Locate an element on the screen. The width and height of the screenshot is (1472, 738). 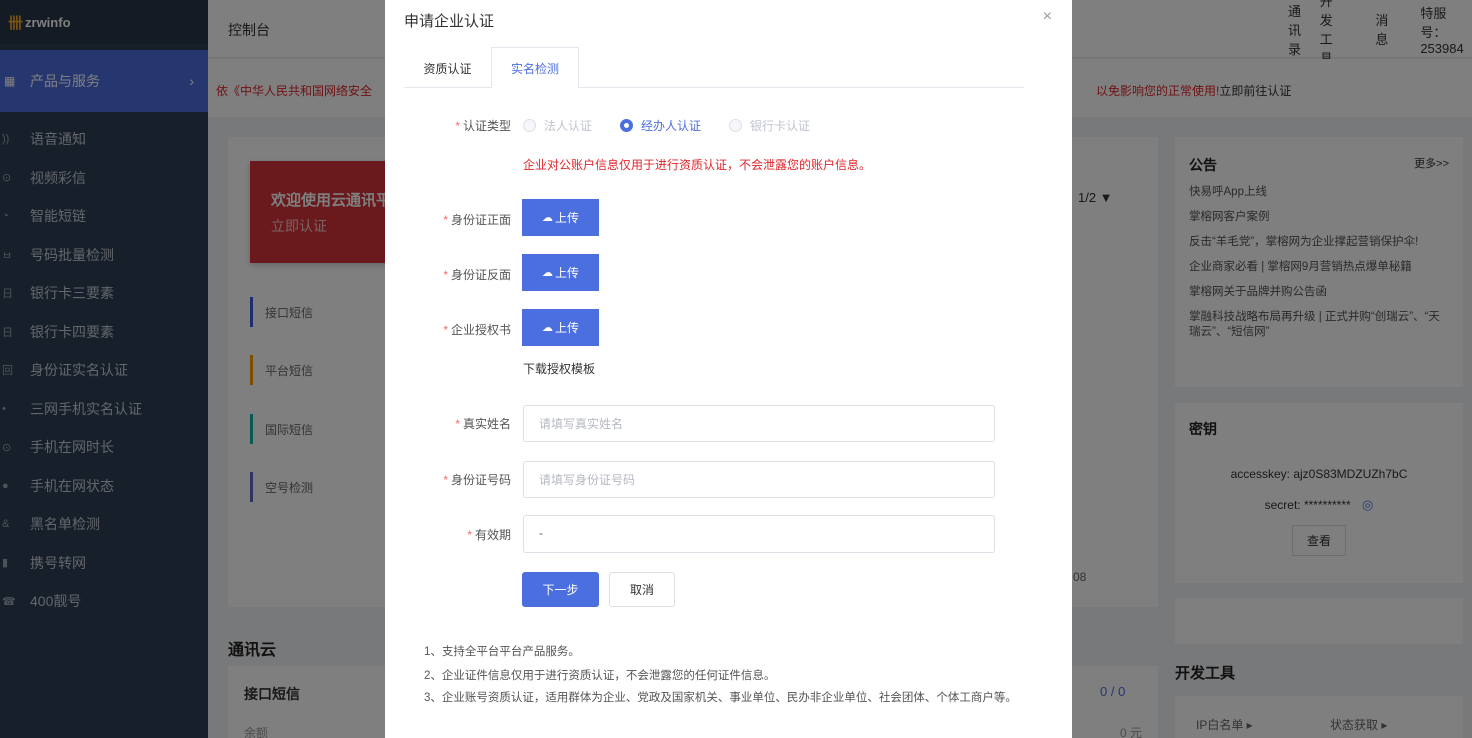
upload-label-front: * 身份证正面 is located at coordinates (477, 220).